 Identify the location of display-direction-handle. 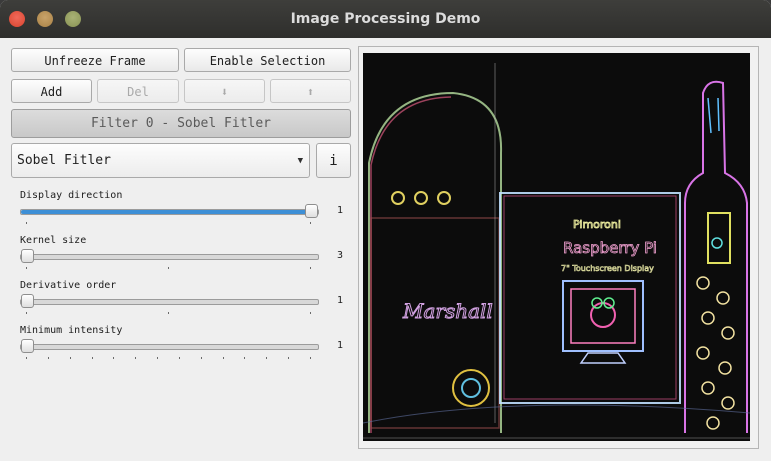
(311, 211).